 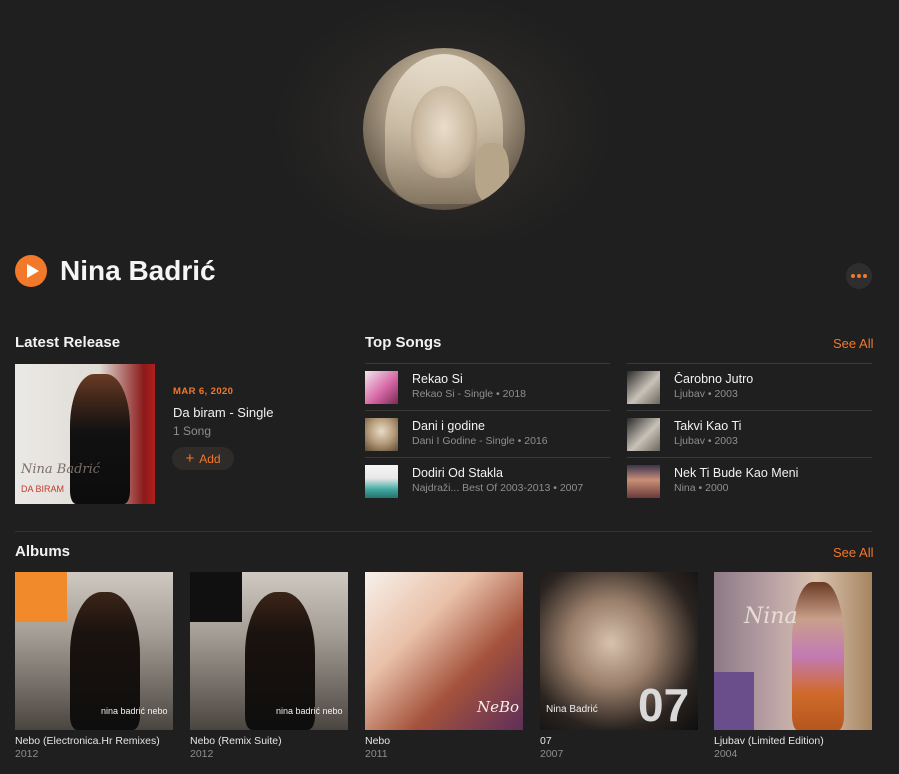 What do you see at coordinates (736, 473) in the screenshot?
I see `song-title: Nek Ti Bude Kao Meni` at bounding box center [736, 473].